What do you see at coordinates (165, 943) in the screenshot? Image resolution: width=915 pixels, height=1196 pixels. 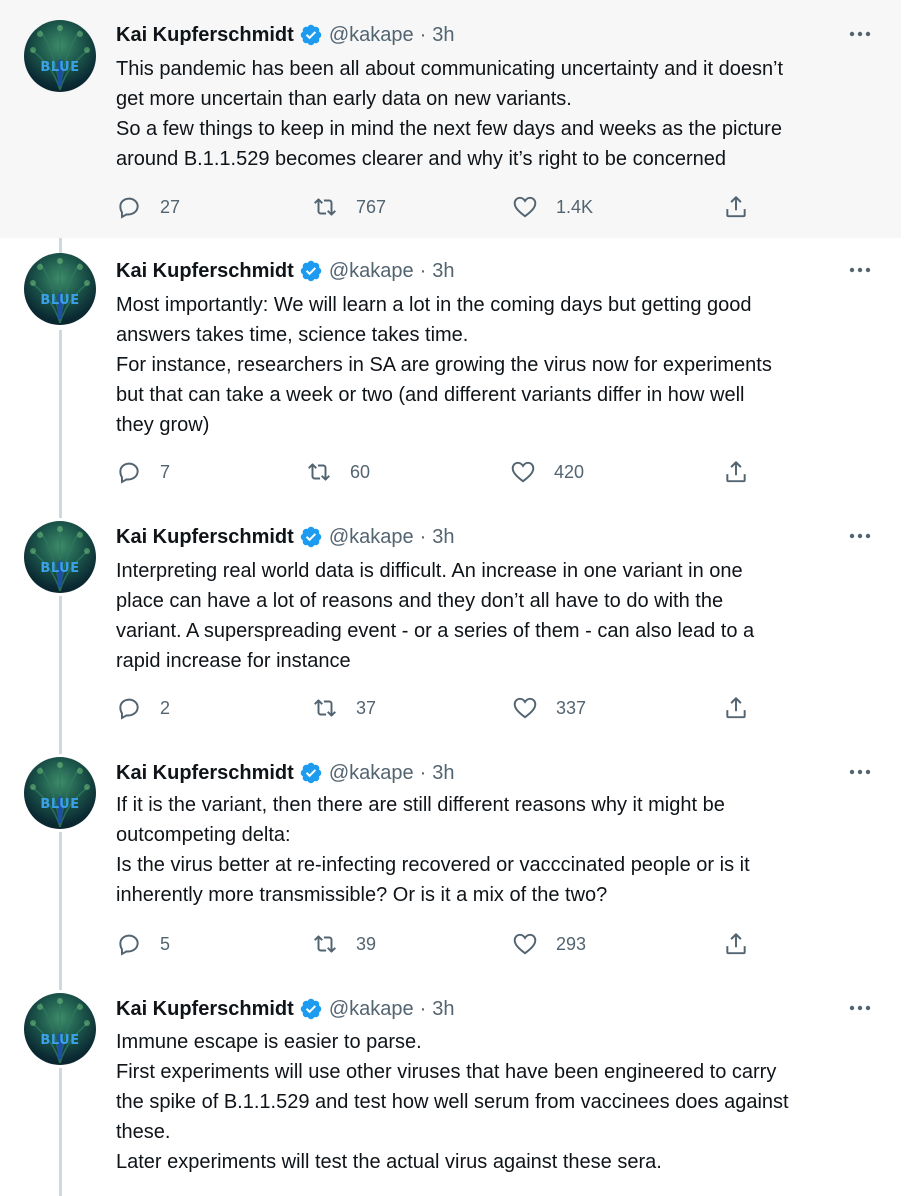 I see `reply-count: 5` at bounding box center [165, 943].